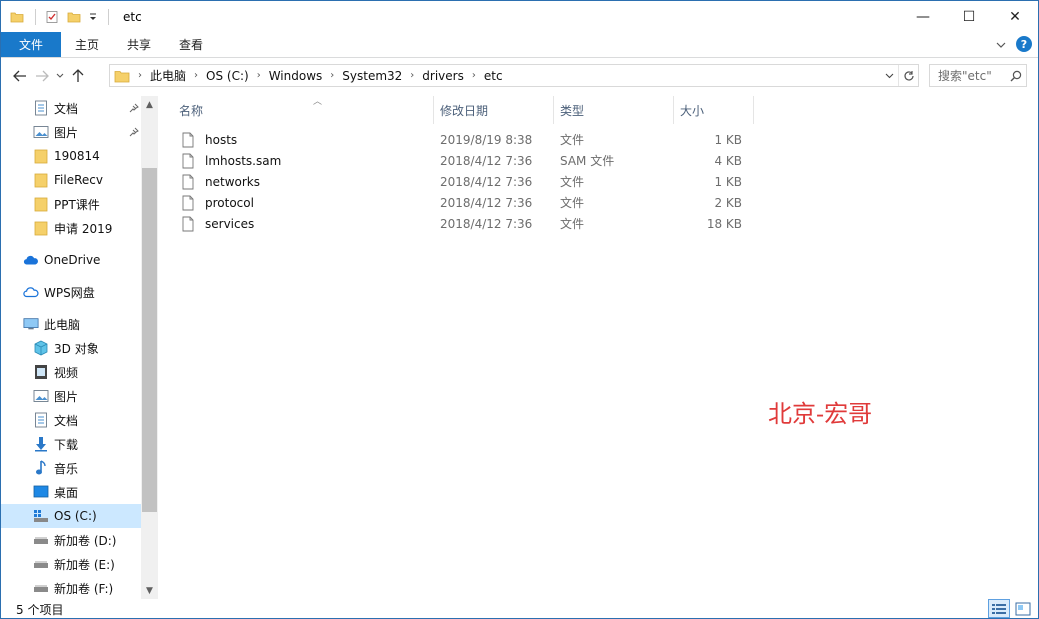 The width and height of the screenshot is (1039, 619). Describe the element at coordinates (908, 75) in the screenshot. I see `refresh-icon` at that location.